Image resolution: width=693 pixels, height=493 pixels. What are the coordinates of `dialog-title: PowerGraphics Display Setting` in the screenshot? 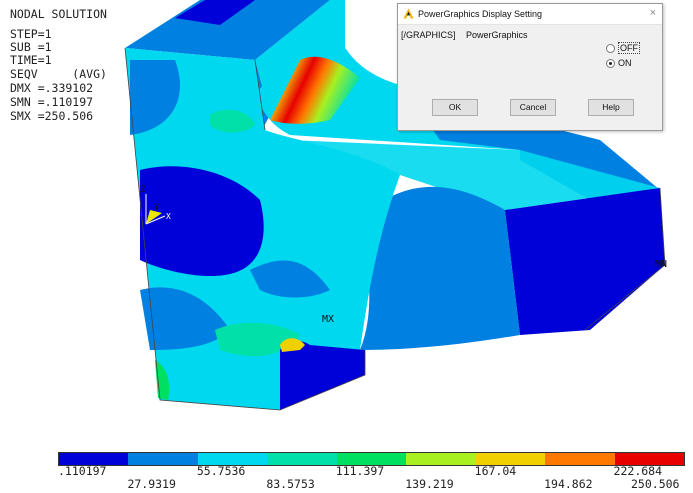 It's located at (480, 14).